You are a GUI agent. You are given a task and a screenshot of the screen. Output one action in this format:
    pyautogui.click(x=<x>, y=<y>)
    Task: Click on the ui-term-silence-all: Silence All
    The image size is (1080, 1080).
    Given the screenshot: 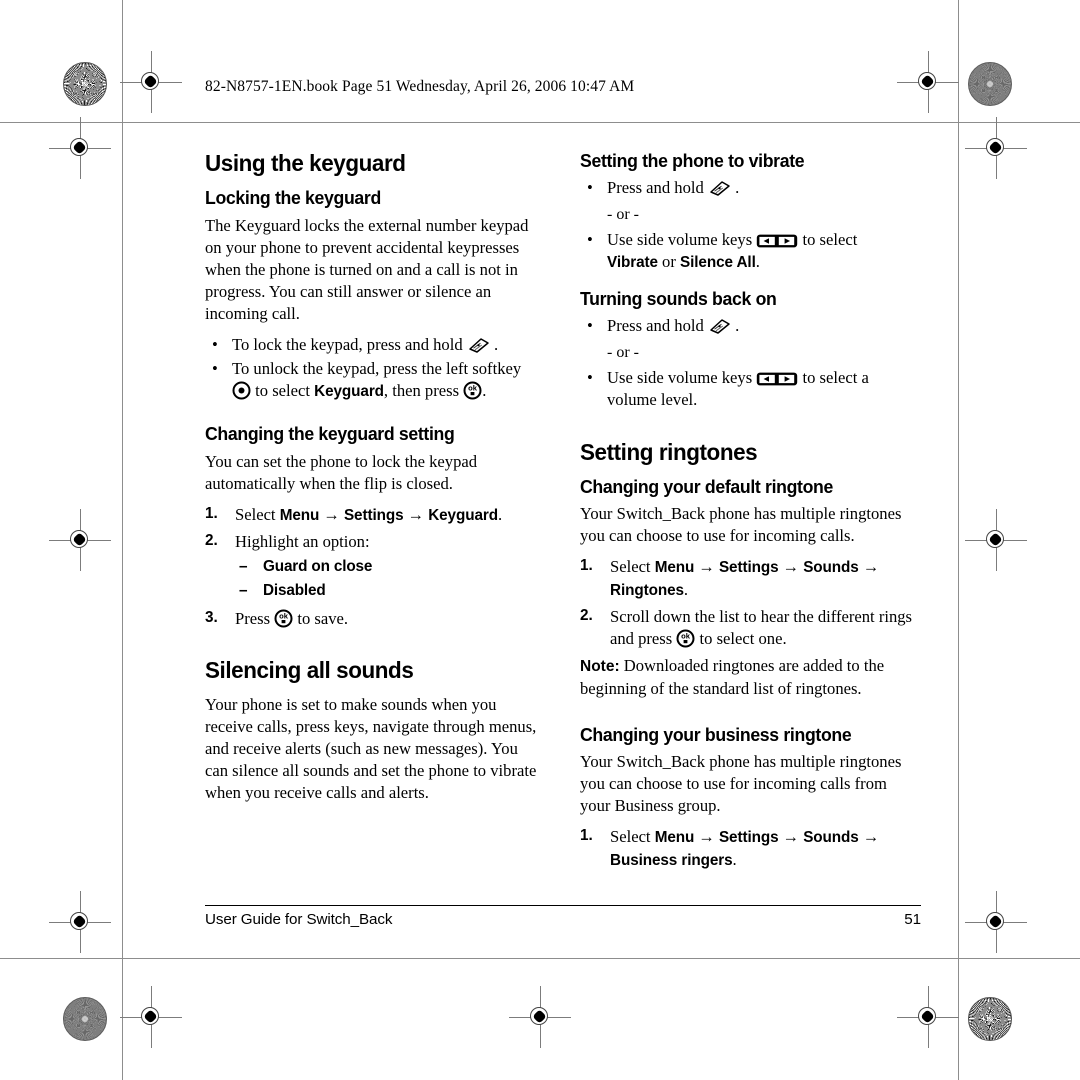 What is the action you would take?
    pyautogui.click(x=718, y=263)
    